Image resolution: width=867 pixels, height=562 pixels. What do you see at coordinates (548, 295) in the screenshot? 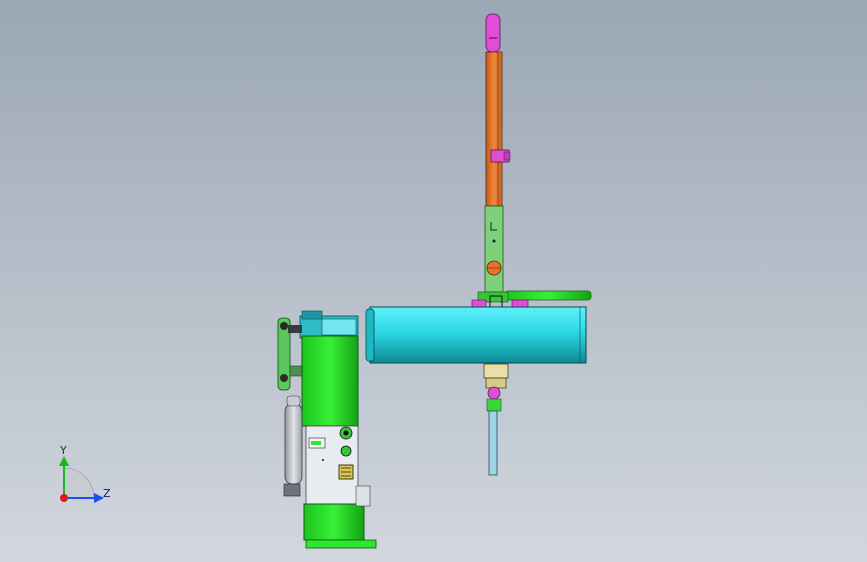
I see `gripper-rod-body` at bounding box center [548, 295].